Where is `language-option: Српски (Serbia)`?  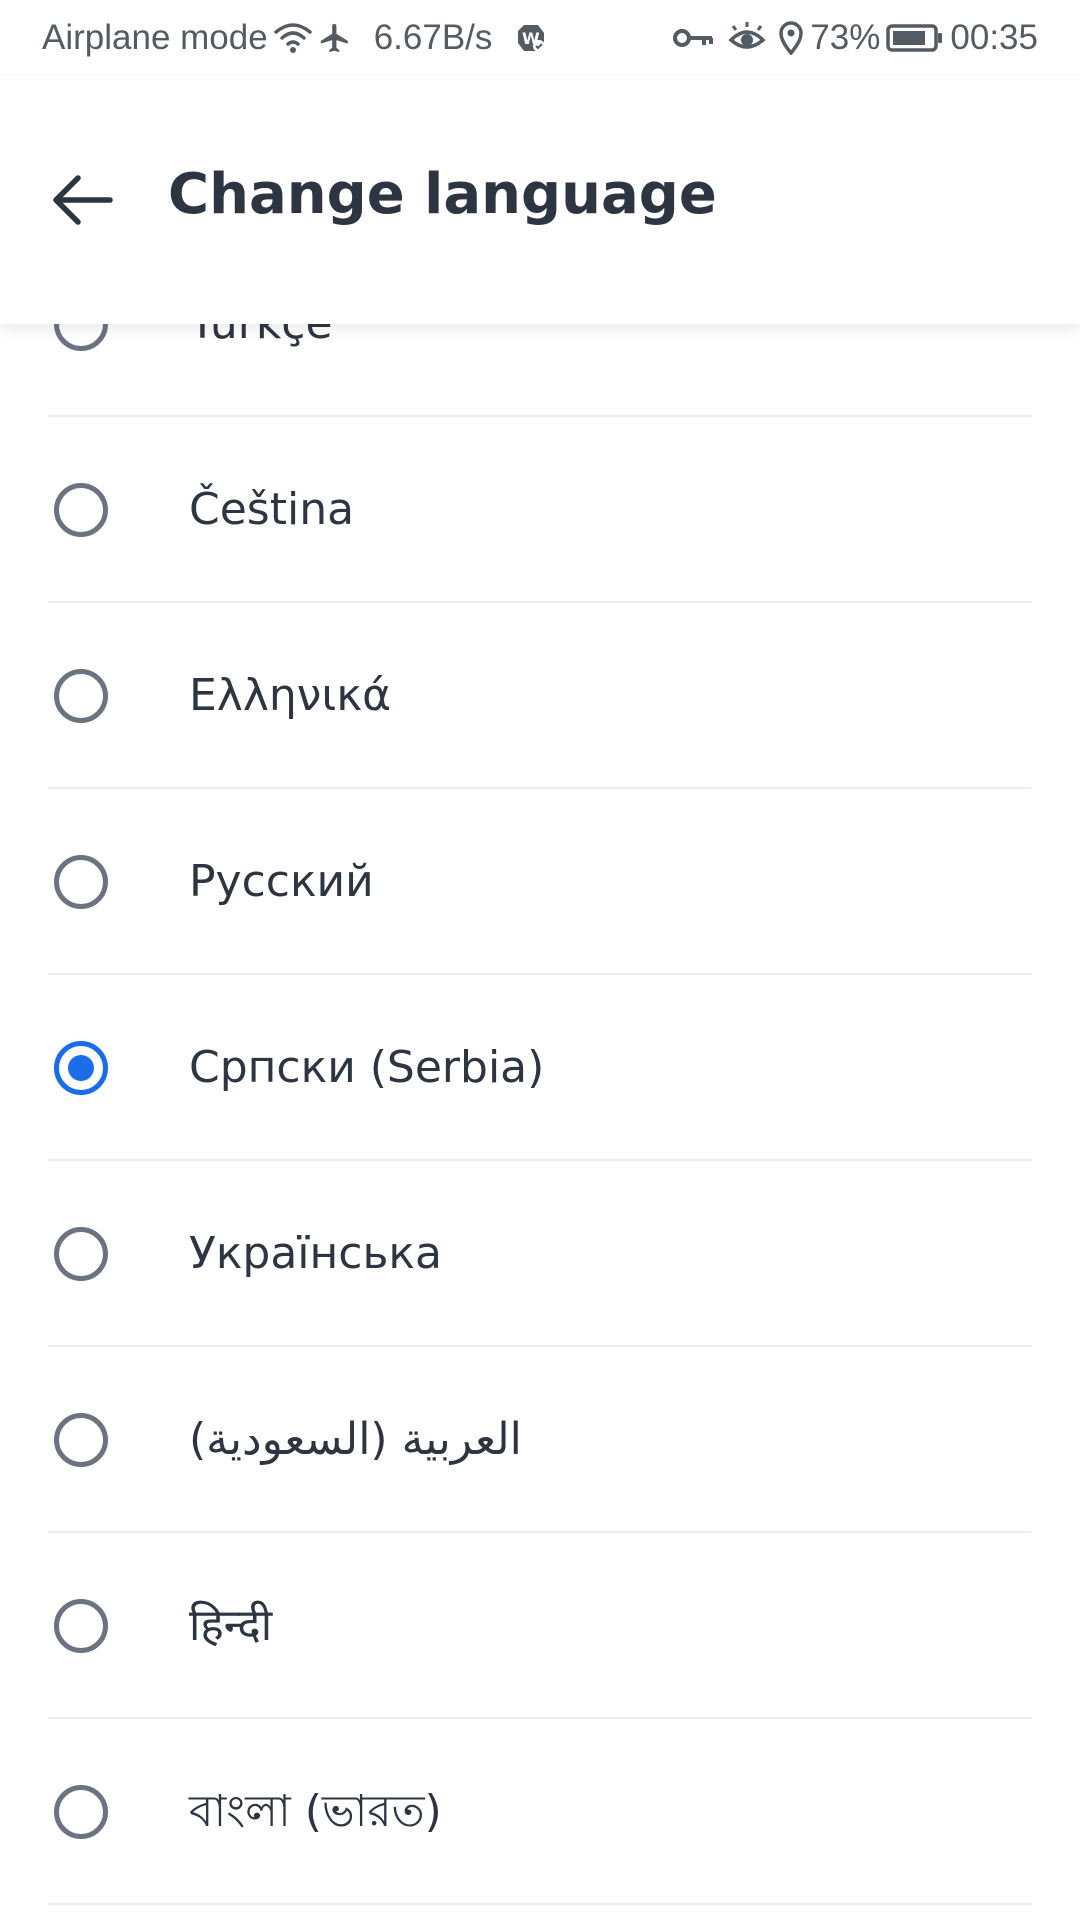
language-option: Српски (Serbia) is located at coordinates (540, 1068).